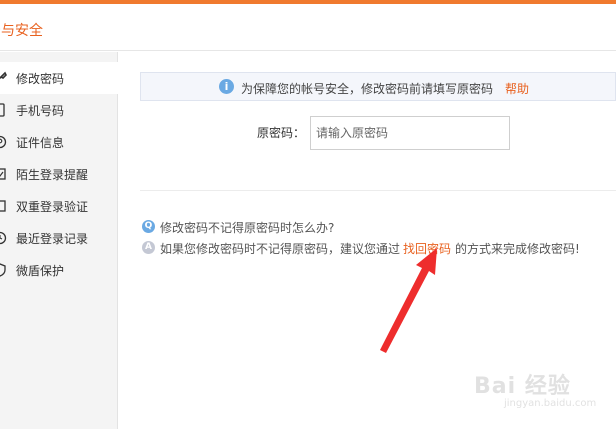 This screenshot has width=616, height=429. I want to click on help-link: 帮助, so click(517, 88).